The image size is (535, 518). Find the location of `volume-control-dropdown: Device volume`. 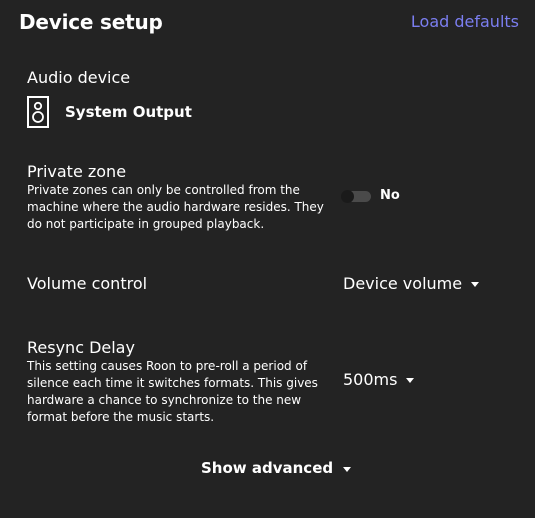

volume-control-dropdown: Device volume is located at coordinates (411, 283).